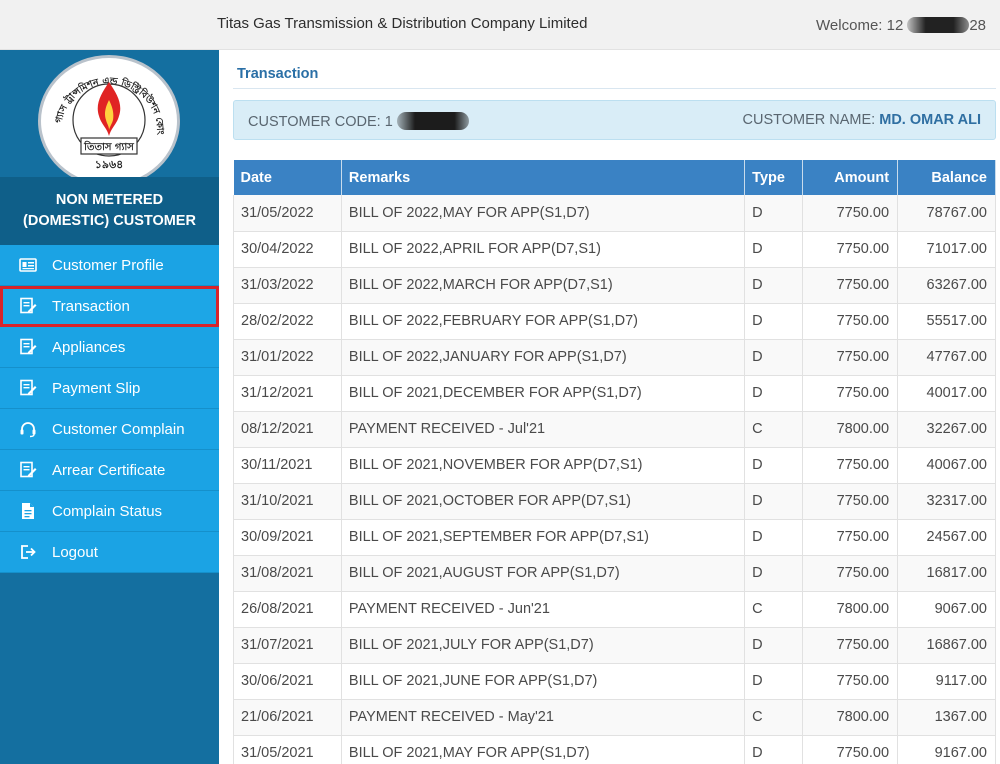  I want to click on balance-cell: 1367.00, so click(946, 717).